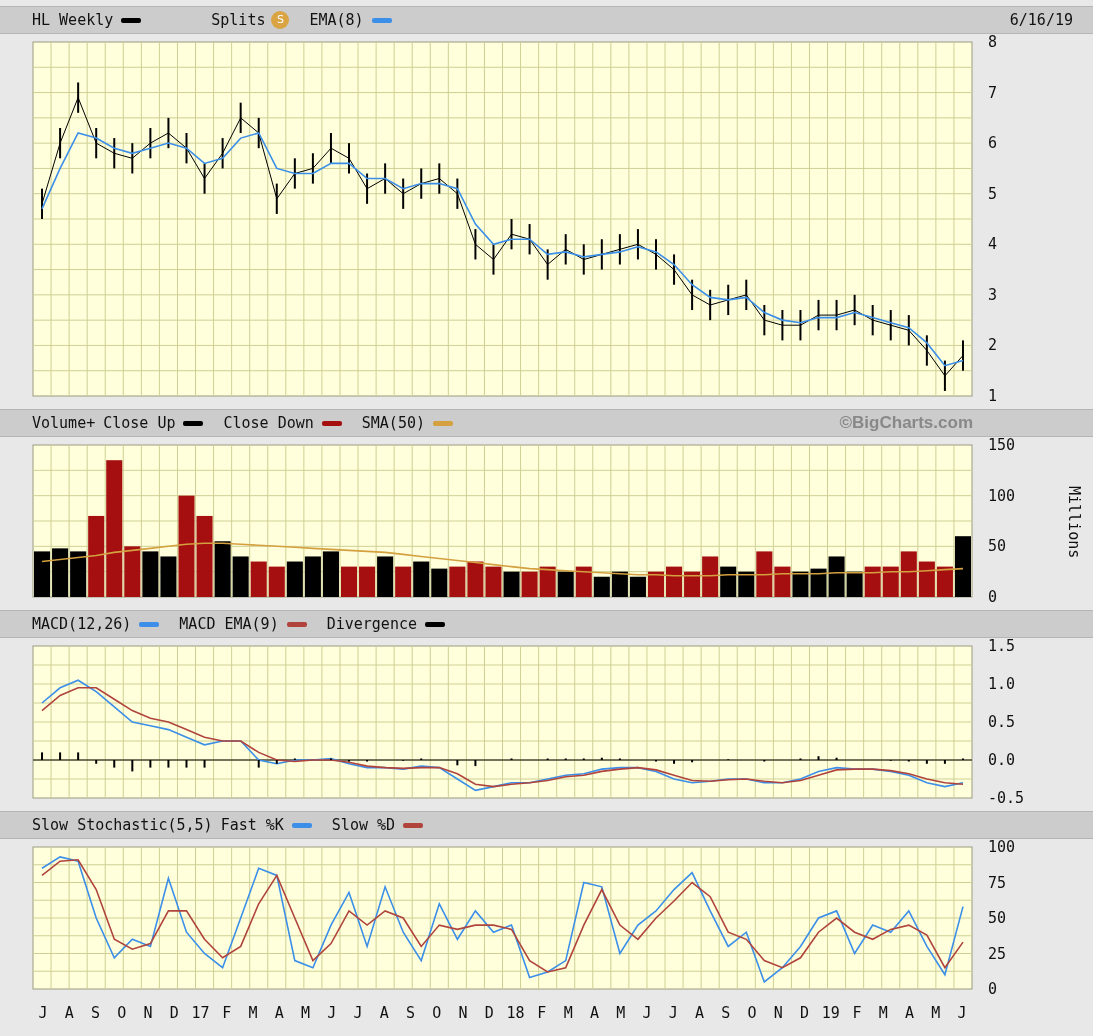 This screenshot has width=1093, height=1036. What do you see at coordinates (252, 825) in the screenshot?
I see `legend-label: Fast %K` at bounding box center [252, 825].